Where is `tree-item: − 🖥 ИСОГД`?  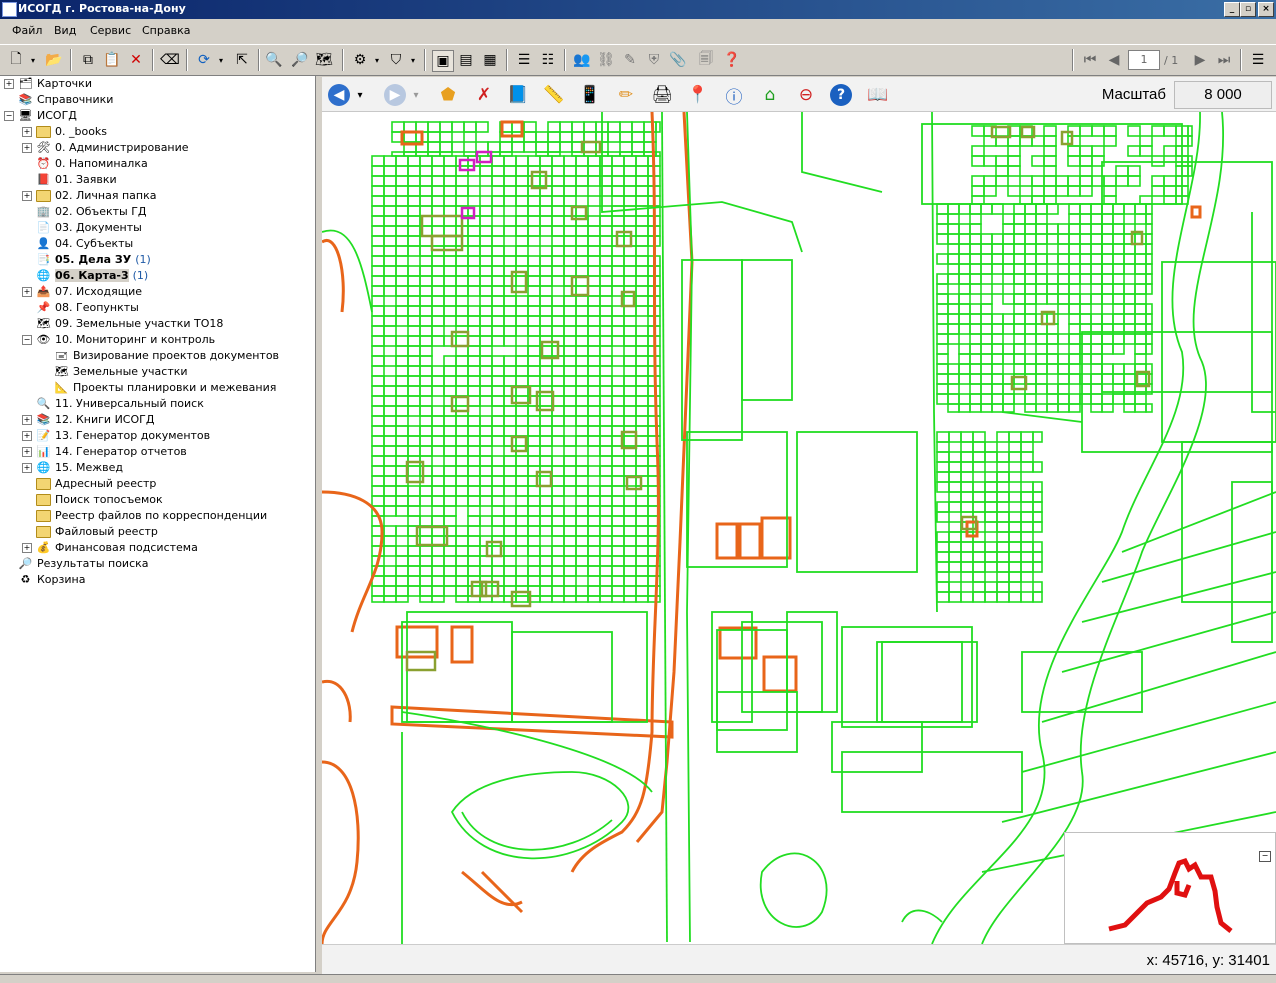 tree-item: − 🖥 ИСОГД is located at coordinates (40, 116).